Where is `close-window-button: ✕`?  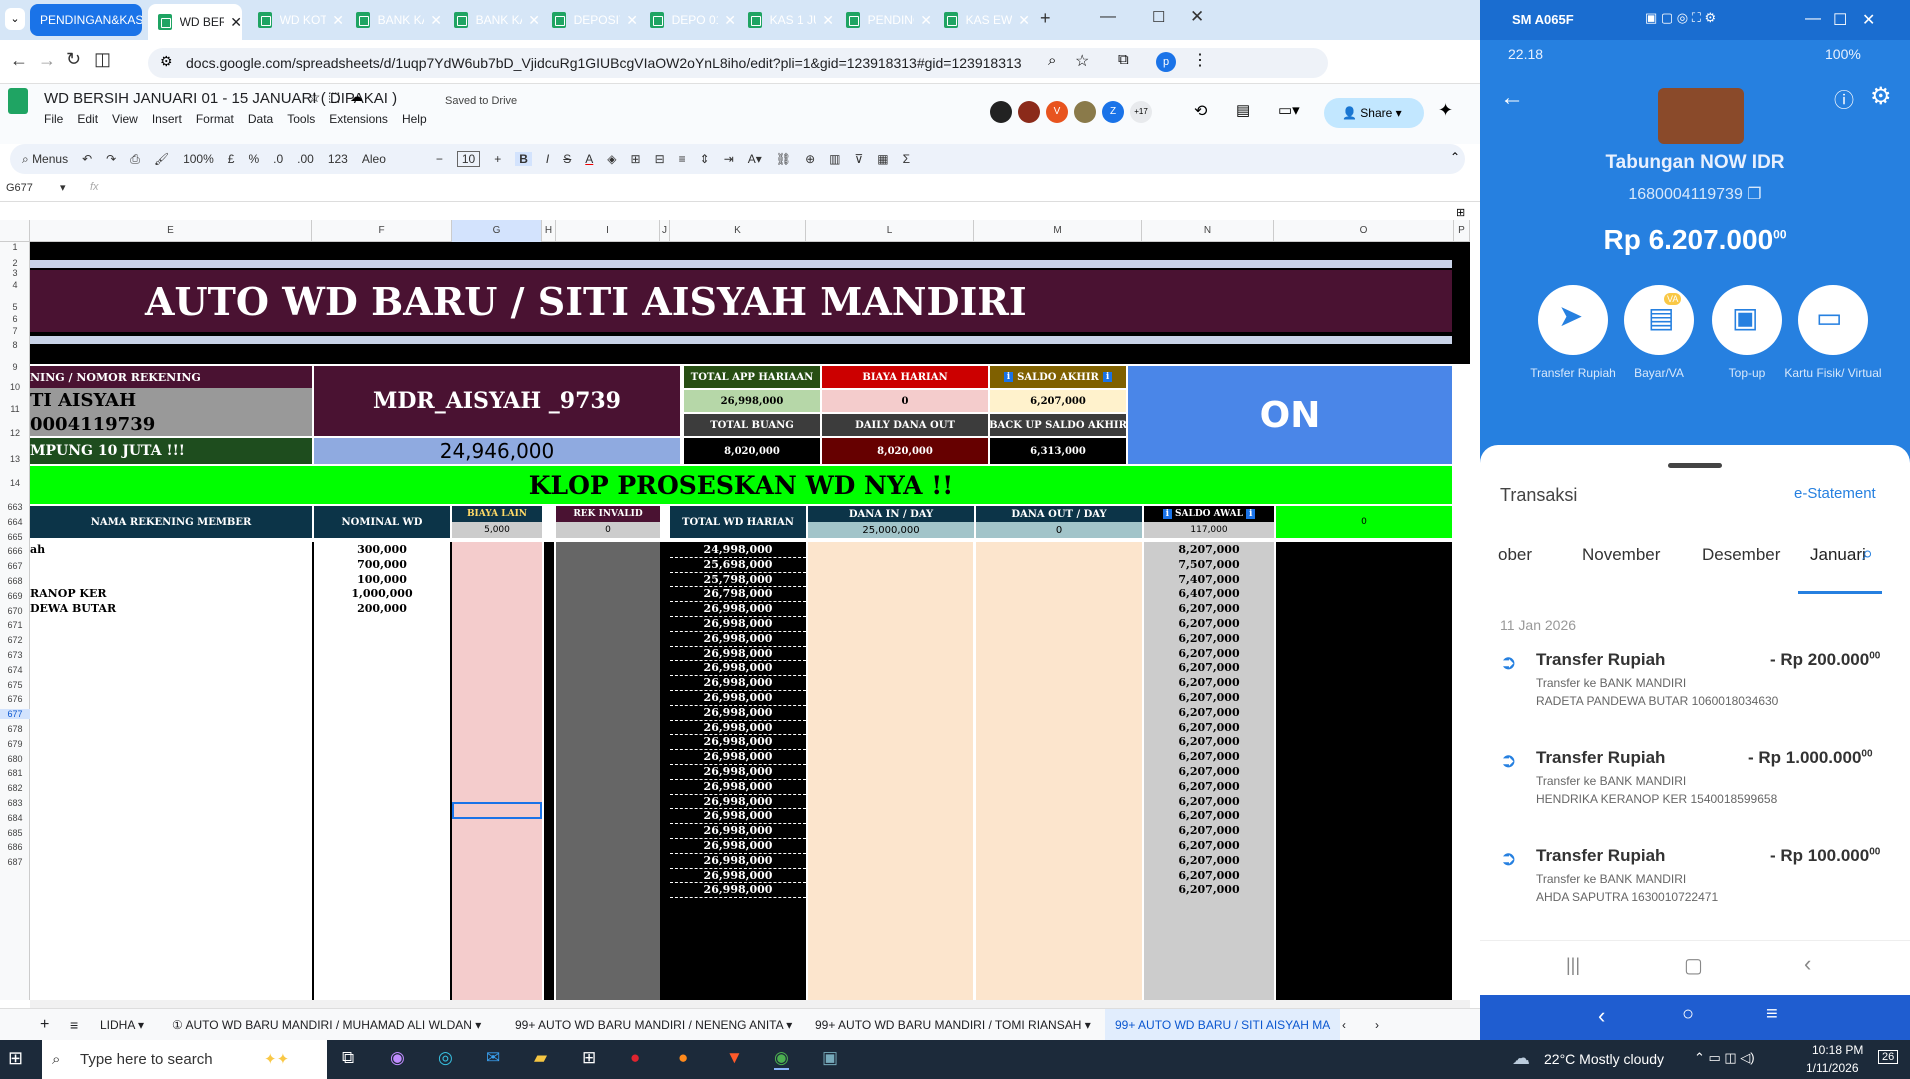
close-window-button: ✕ is located at coordinates (1197, 17).